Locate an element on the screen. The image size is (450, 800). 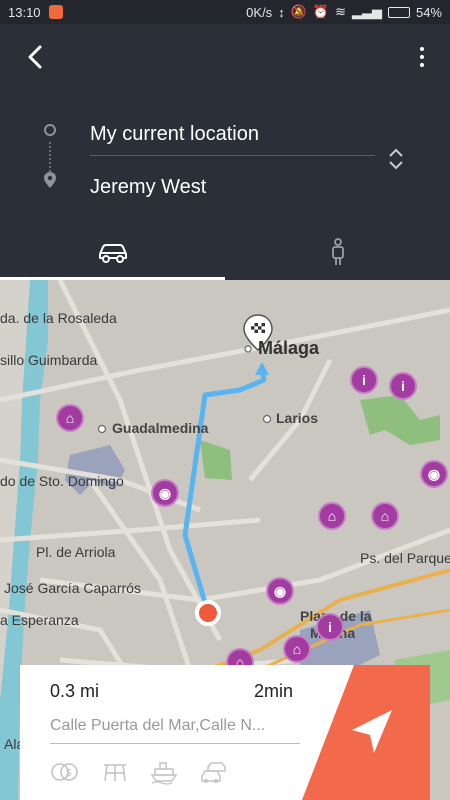
tab-car is located at coordinates (112, 252).